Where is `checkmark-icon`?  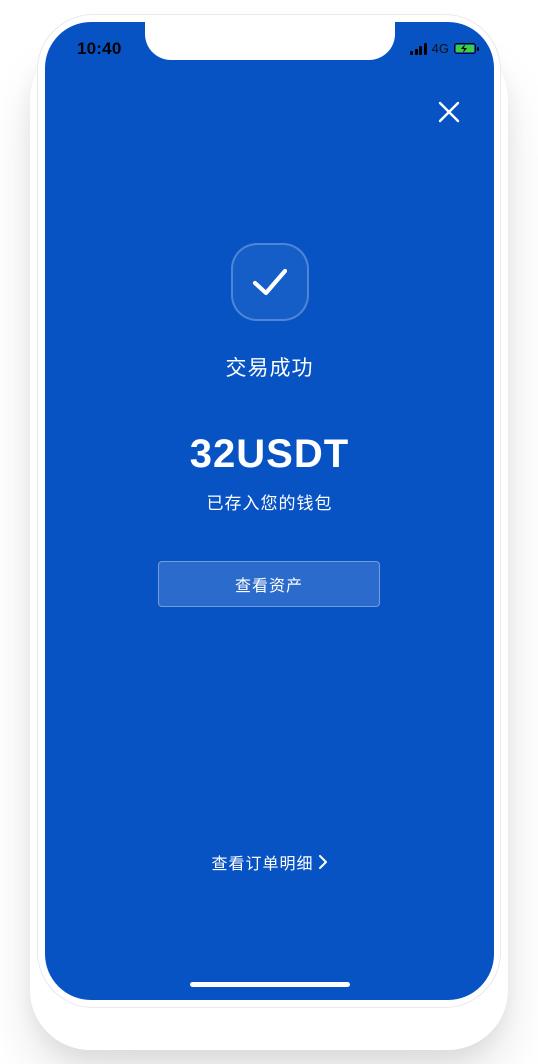
checkmark-icon is located at coordinates (270, 282).